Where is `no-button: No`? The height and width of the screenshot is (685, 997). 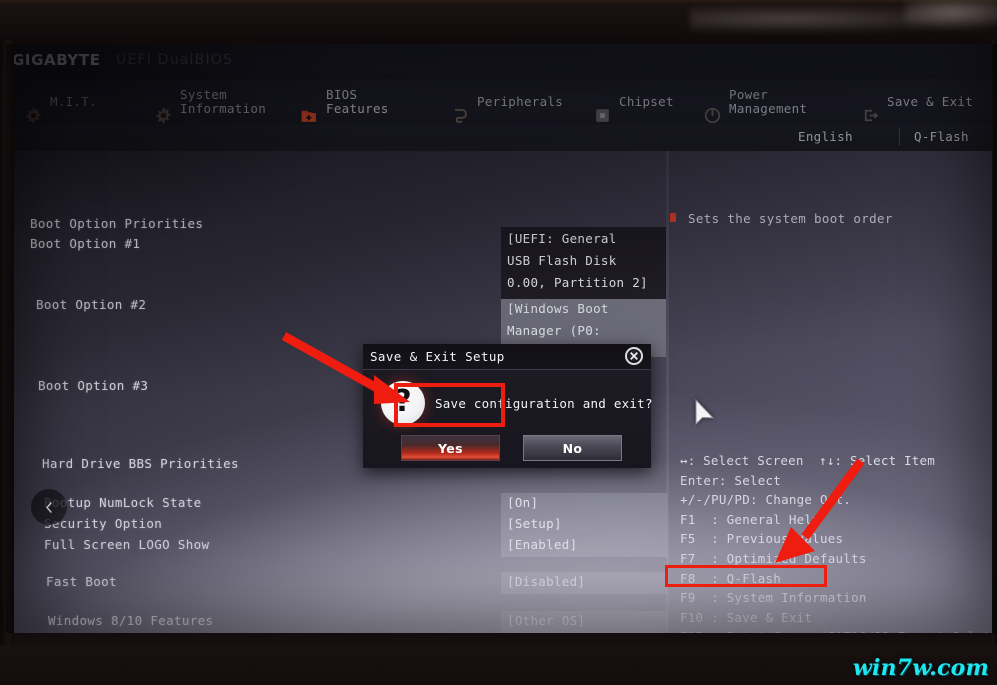 no-button: No is located at coordinates (572, 448).